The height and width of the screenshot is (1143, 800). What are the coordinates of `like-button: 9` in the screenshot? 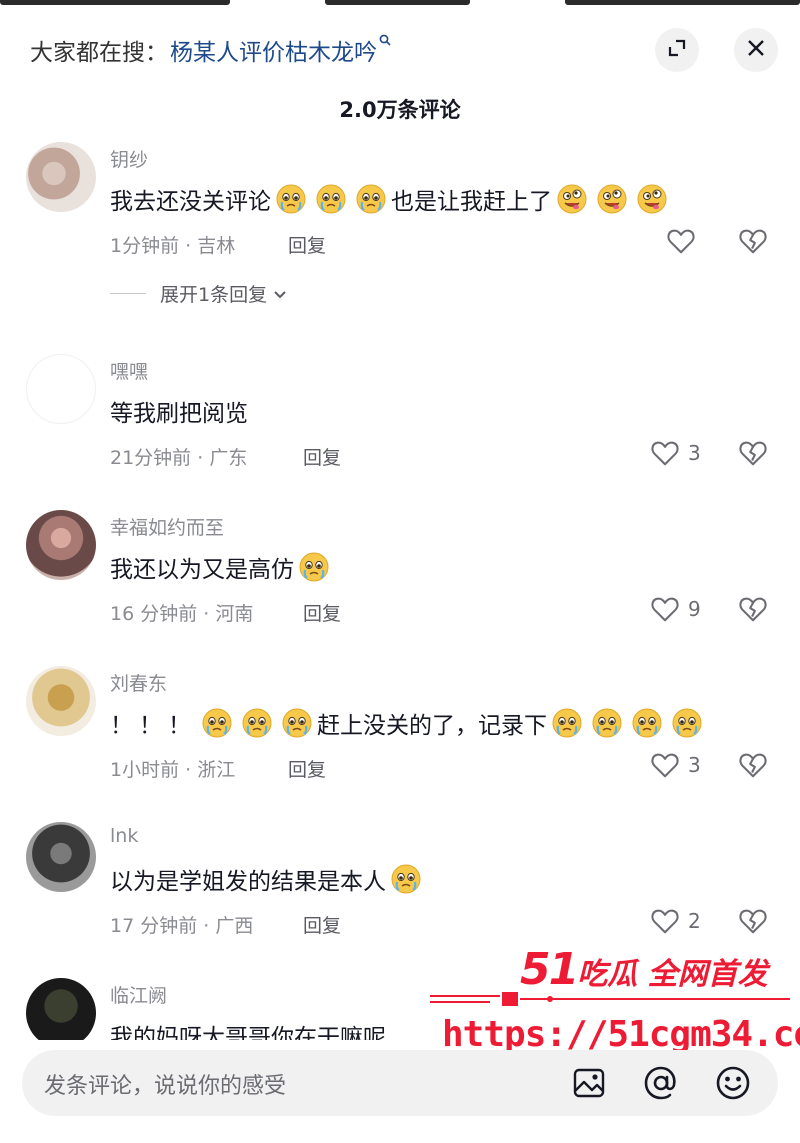 It's located at (675, 609).